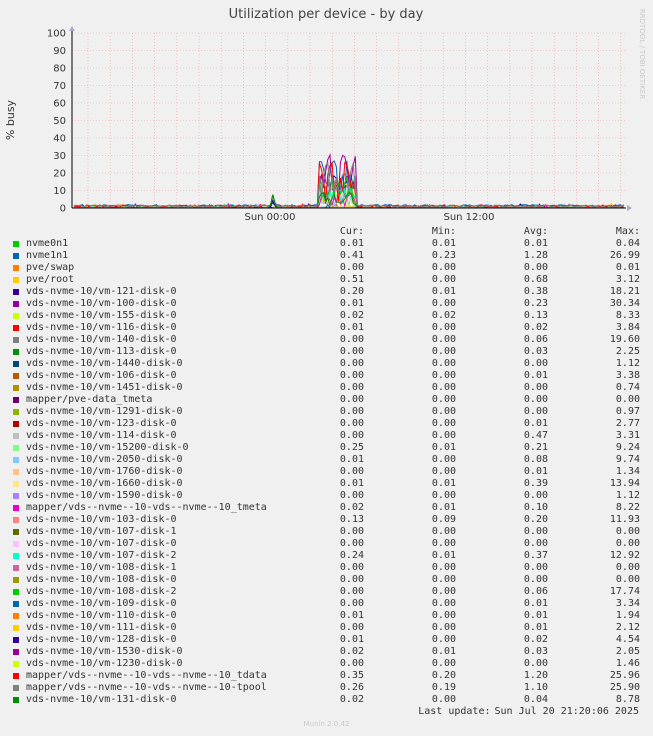 This screenshot has height=736, width=653. What do you see at coordinates (624, 339) in the screenshot?
I see `legend-max-value: 19.60` at bounding box center [624, 339].